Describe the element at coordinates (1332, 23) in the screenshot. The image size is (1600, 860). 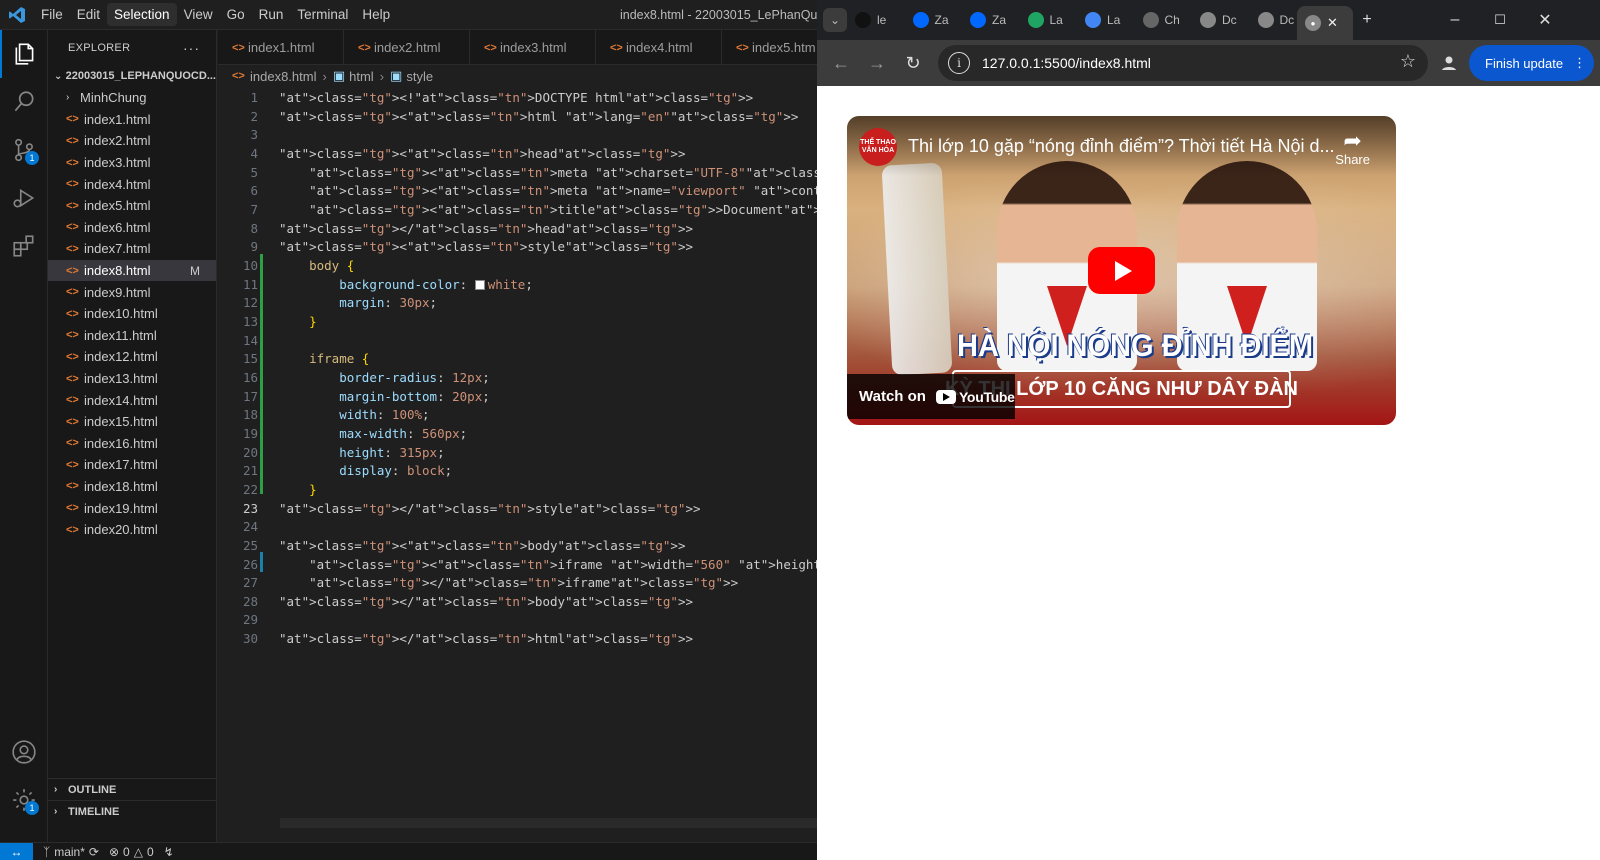
I see `close-tab-icon: ✕` at that location.